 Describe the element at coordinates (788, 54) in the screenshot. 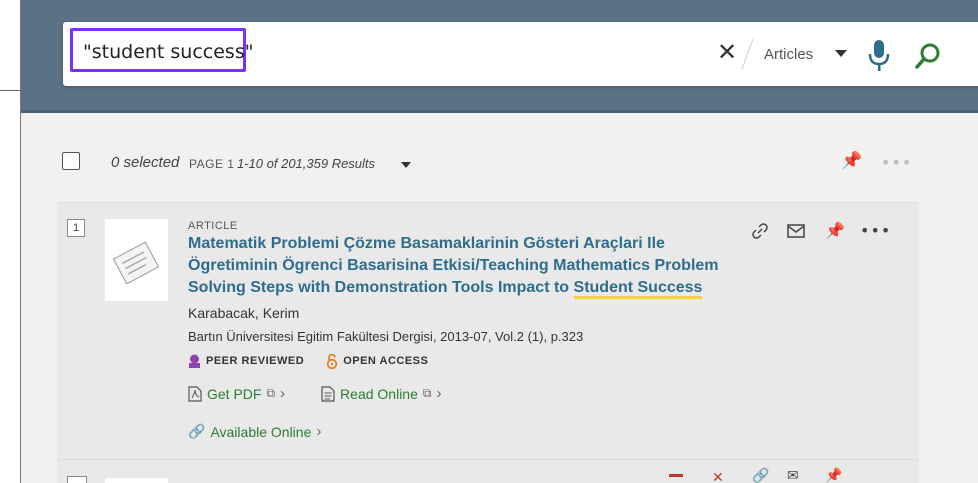

I see `scope-select: Articles` at that location.